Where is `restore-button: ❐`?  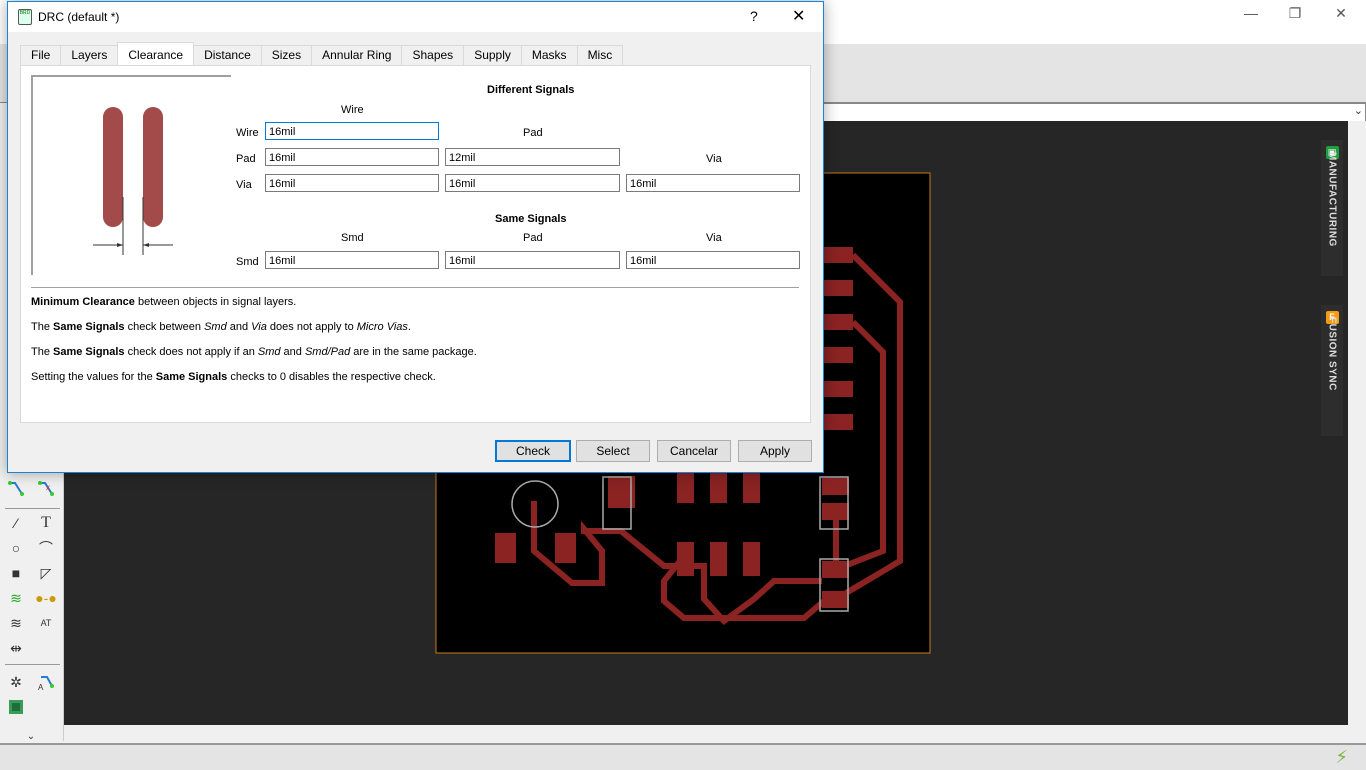 restore-button: ❐ is located at coordinates (1295, 13).